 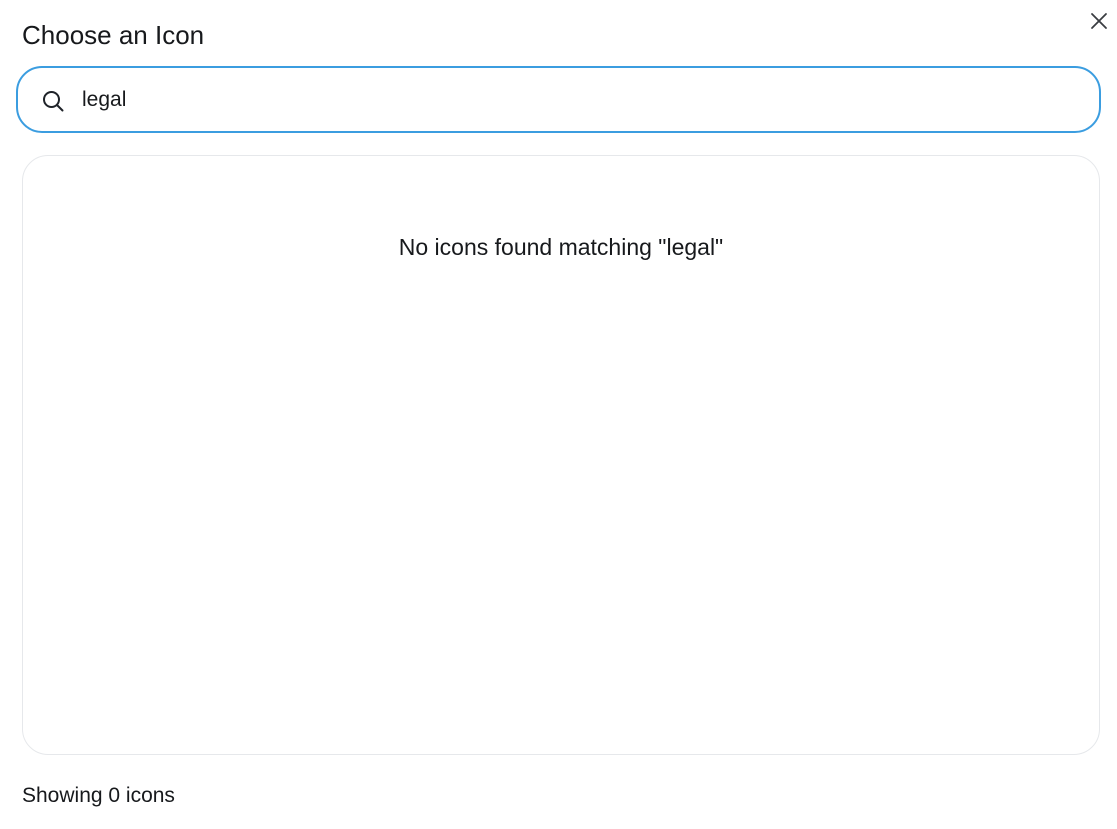 What do you see at coordinates (53, 101) in the screenshot?
I see `search-icon` at bounding box center [53, 101].